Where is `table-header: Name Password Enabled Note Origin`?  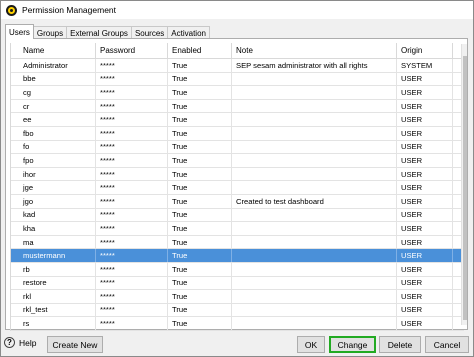 table-header: Name Password Enabled Note Origin is located at coordinates (237, 51).